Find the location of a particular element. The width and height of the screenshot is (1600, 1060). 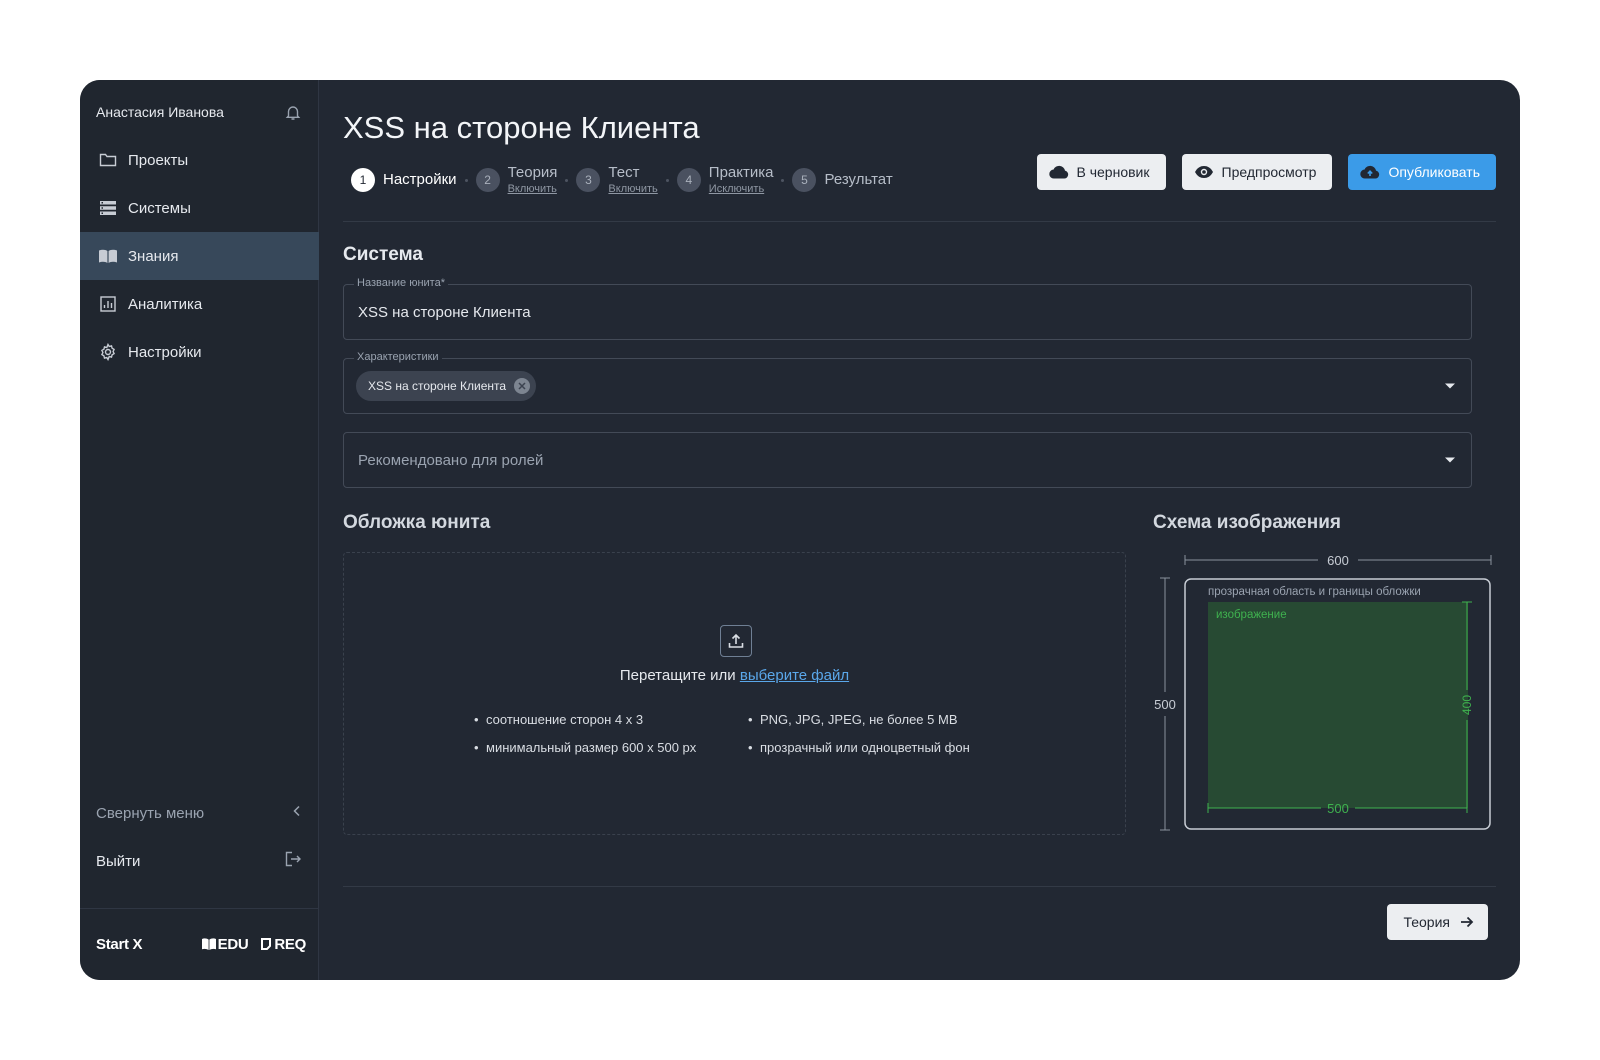

arrow-right-icon is located at coordinates (1467, 922).